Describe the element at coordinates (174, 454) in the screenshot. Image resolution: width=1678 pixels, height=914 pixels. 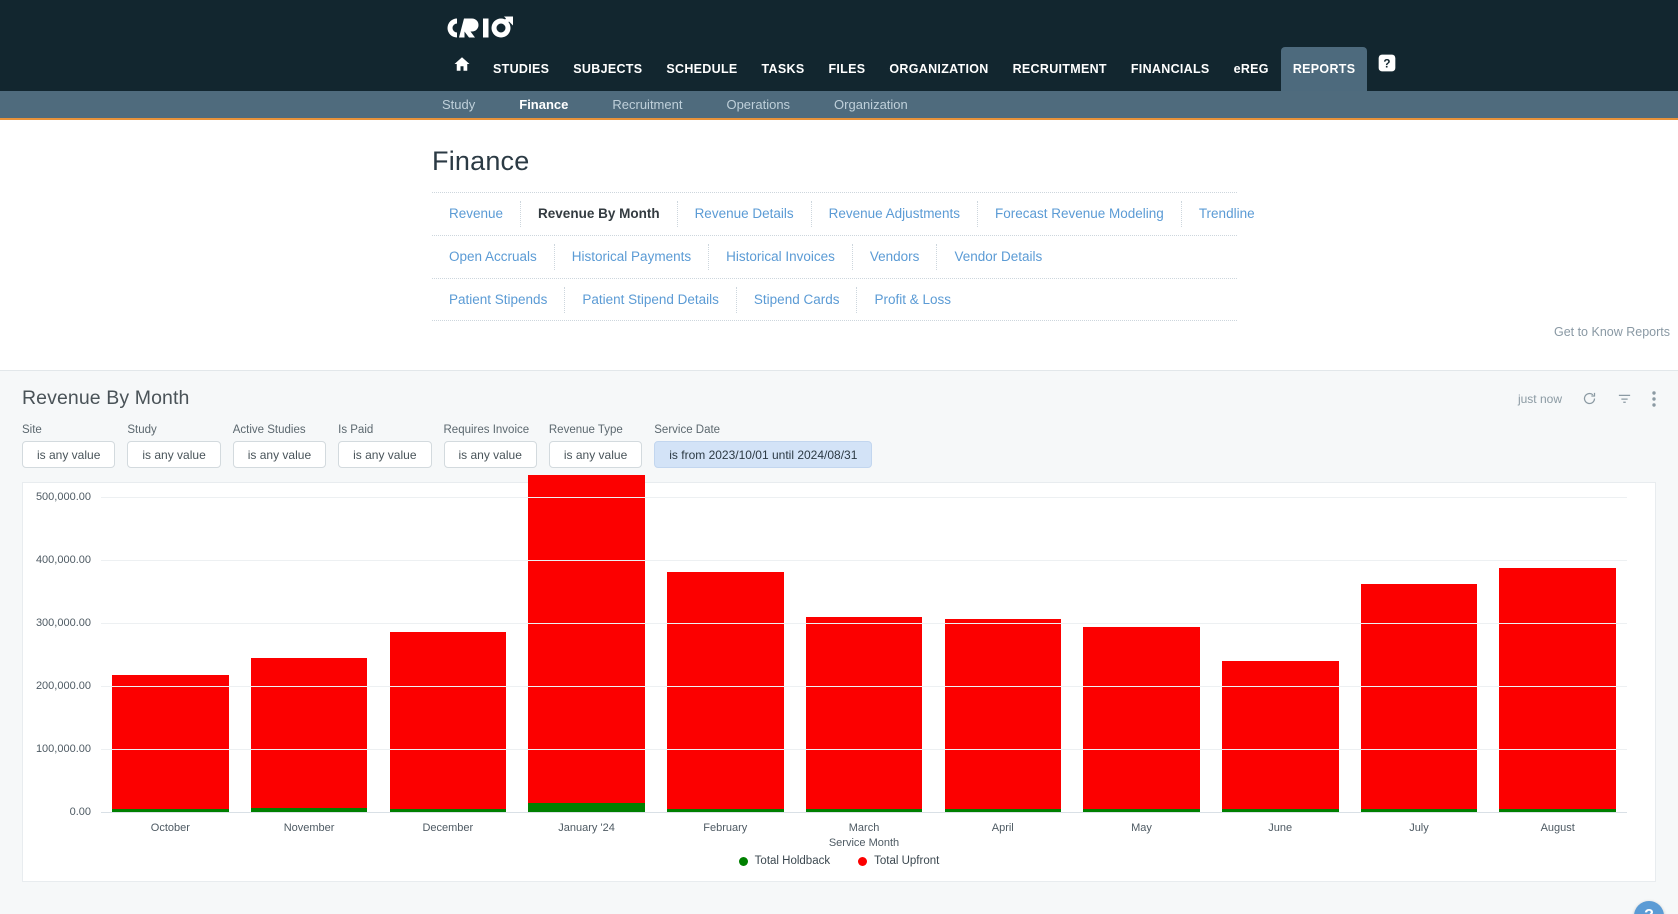
I see `filter-study-value: is any value` at that location.